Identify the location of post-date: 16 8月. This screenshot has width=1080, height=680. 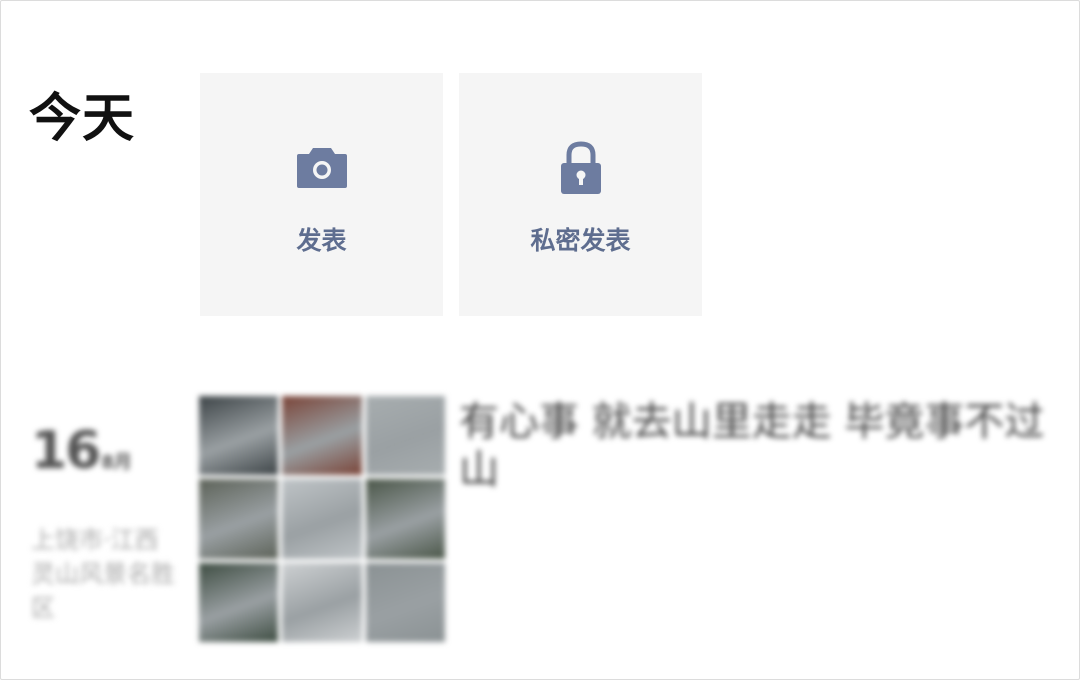
(81, 451).